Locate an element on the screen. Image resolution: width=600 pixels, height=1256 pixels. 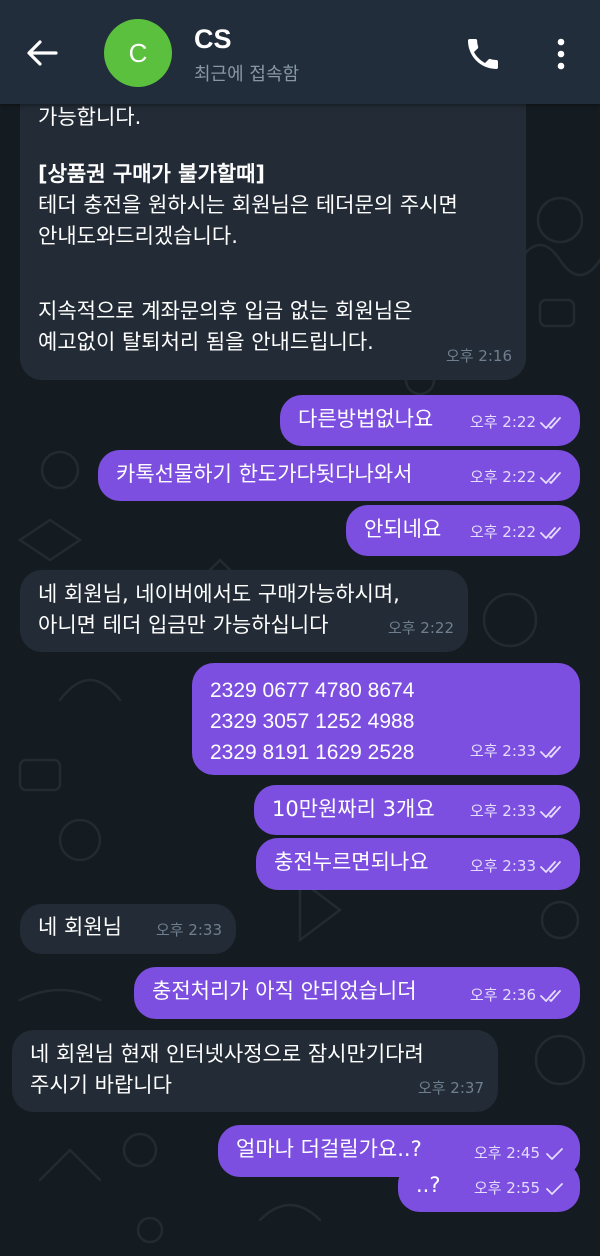
chat-title: CS is located at coordinates (213, 39).